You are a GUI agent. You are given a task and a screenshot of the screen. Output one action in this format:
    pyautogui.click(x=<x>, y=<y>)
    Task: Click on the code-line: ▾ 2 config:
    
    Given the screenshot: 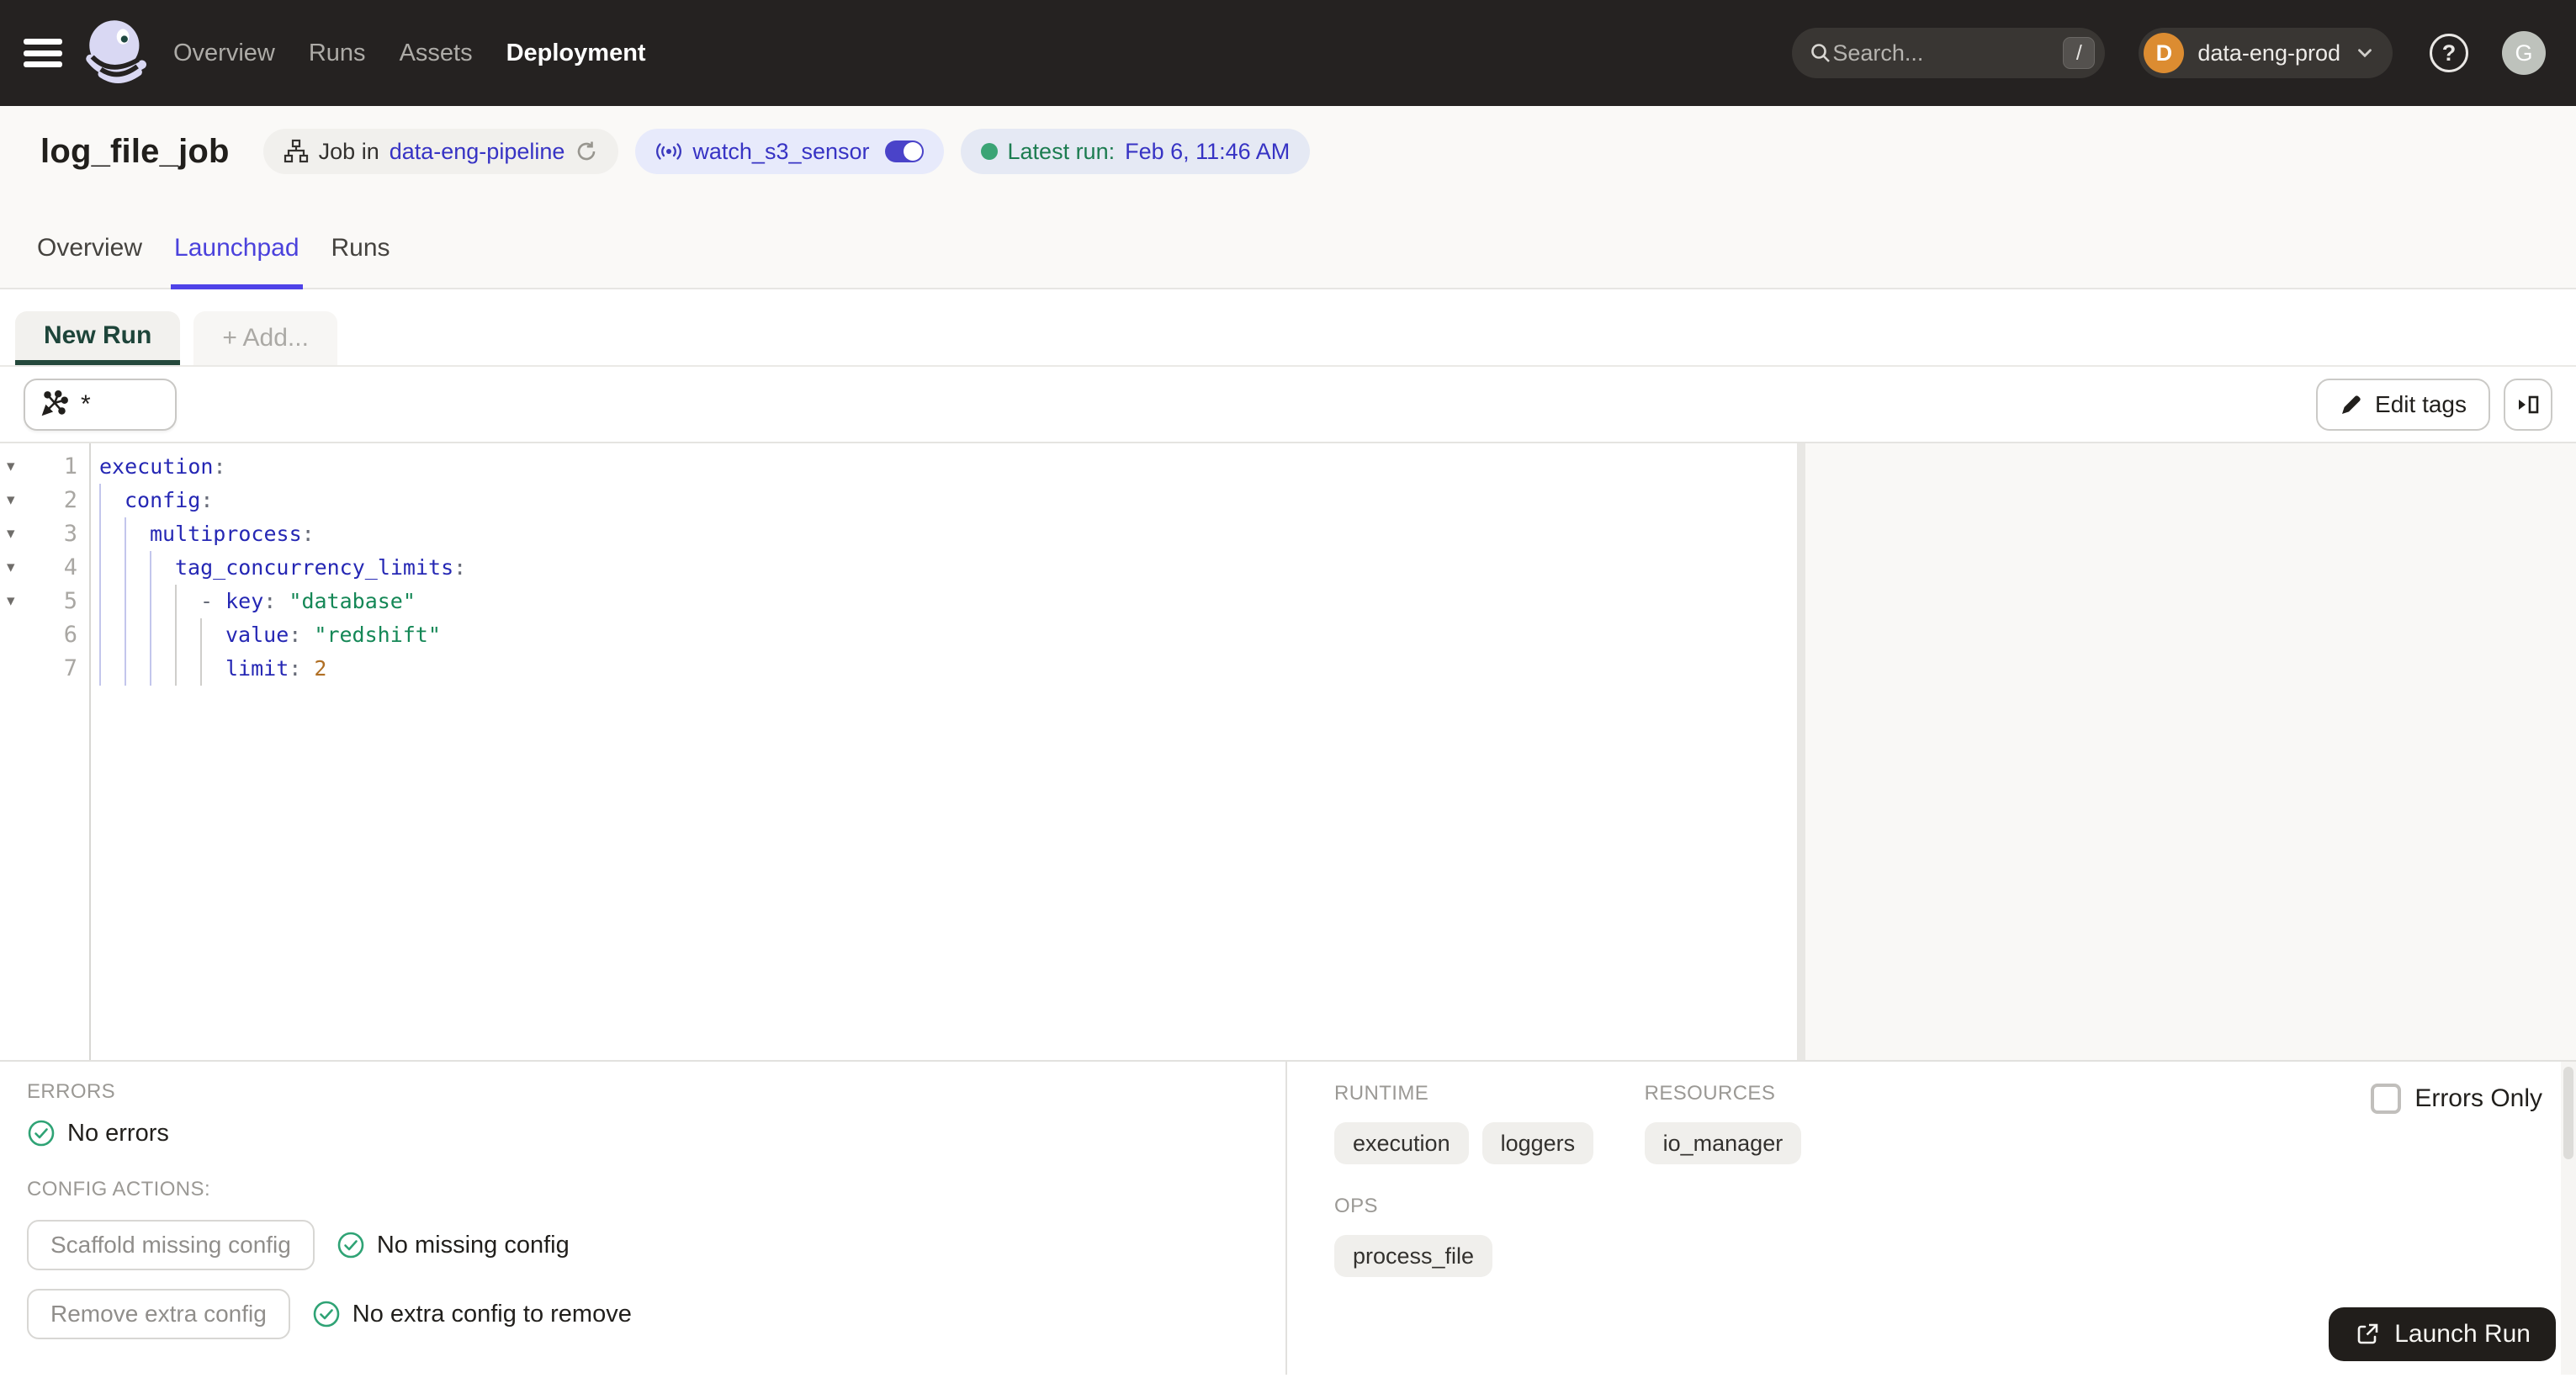 What is the action you would take?
    pyautogui.click(x=898, y=501)
    